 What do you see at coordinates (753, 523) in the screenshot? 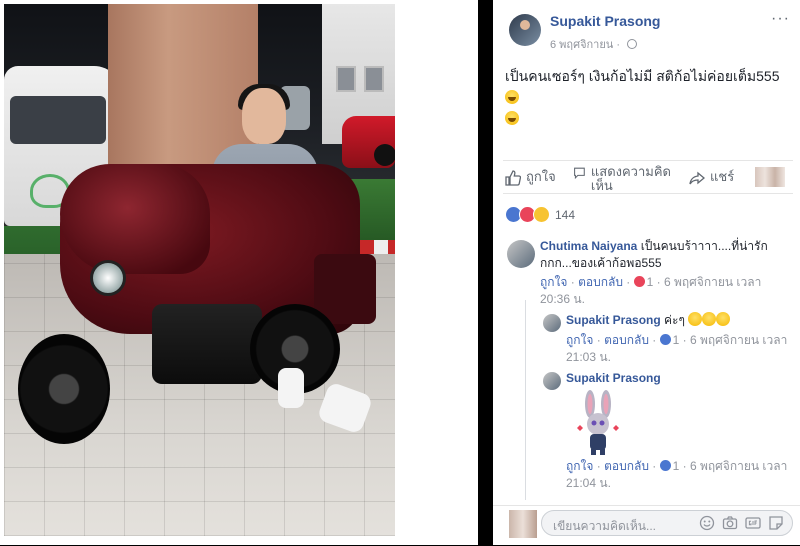
I see `gif-icon` at bounding box center [753, 523].